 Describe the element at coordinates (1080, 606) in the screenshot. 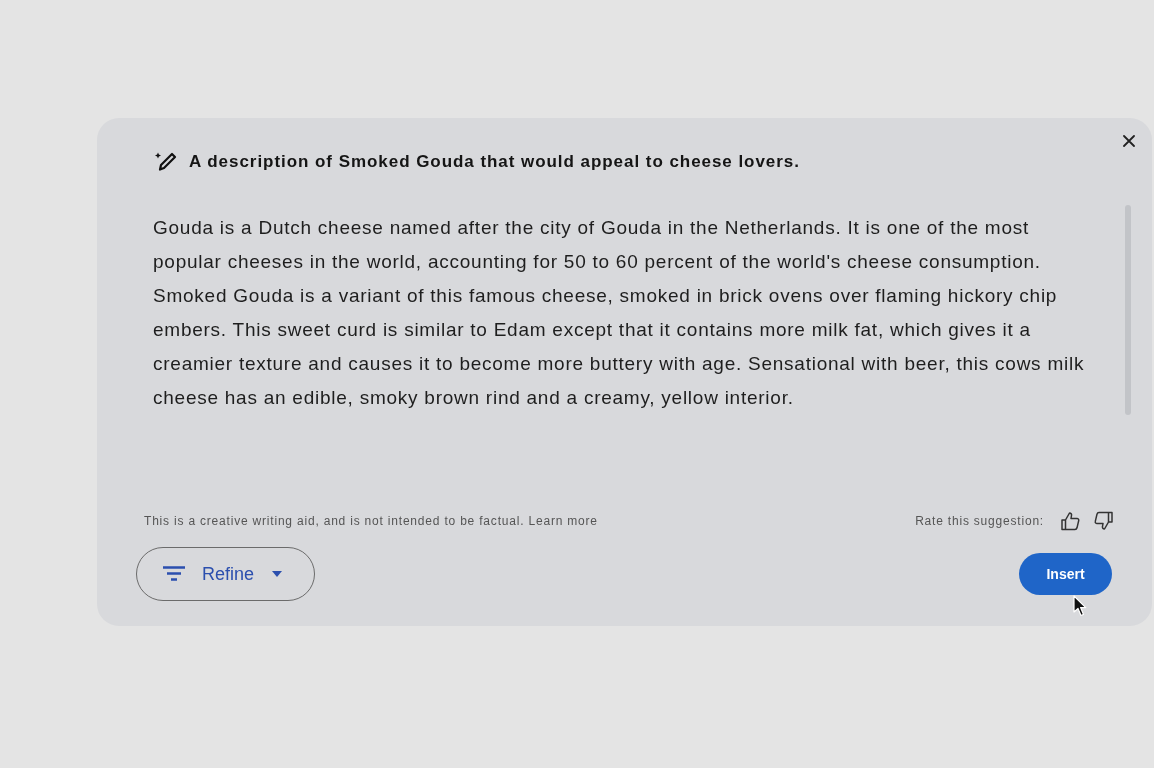

I see `mouse-cursor-icon` at that location.